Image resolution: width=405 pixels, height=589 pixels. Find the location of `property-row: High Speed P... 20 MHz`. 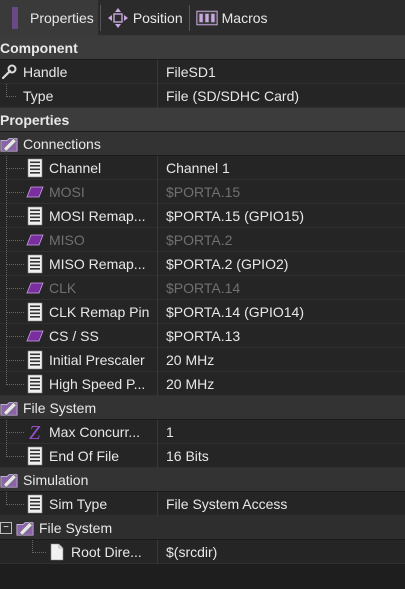

property-row: High Speed P... 20 MHz is located at coordinates (202, 384).